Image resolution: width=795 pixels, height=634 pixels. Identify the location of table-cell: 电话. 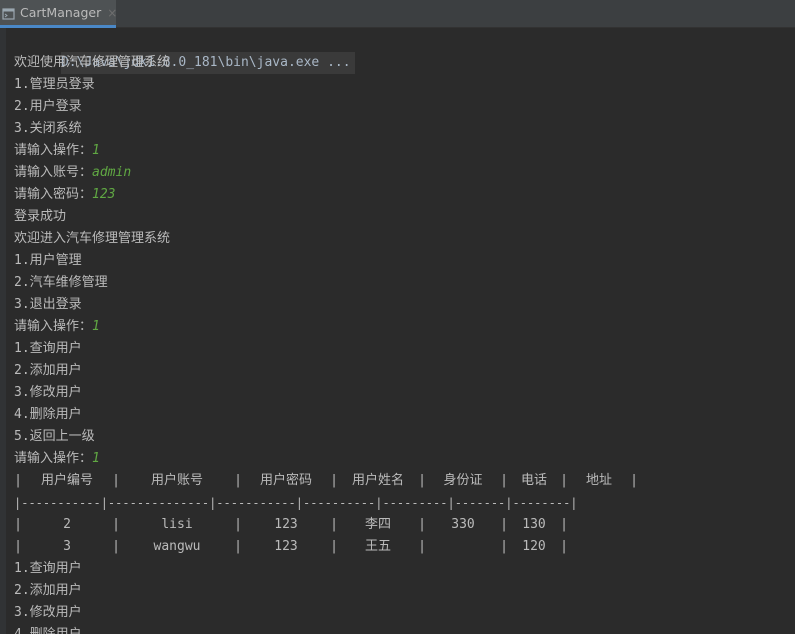
(533, 480).